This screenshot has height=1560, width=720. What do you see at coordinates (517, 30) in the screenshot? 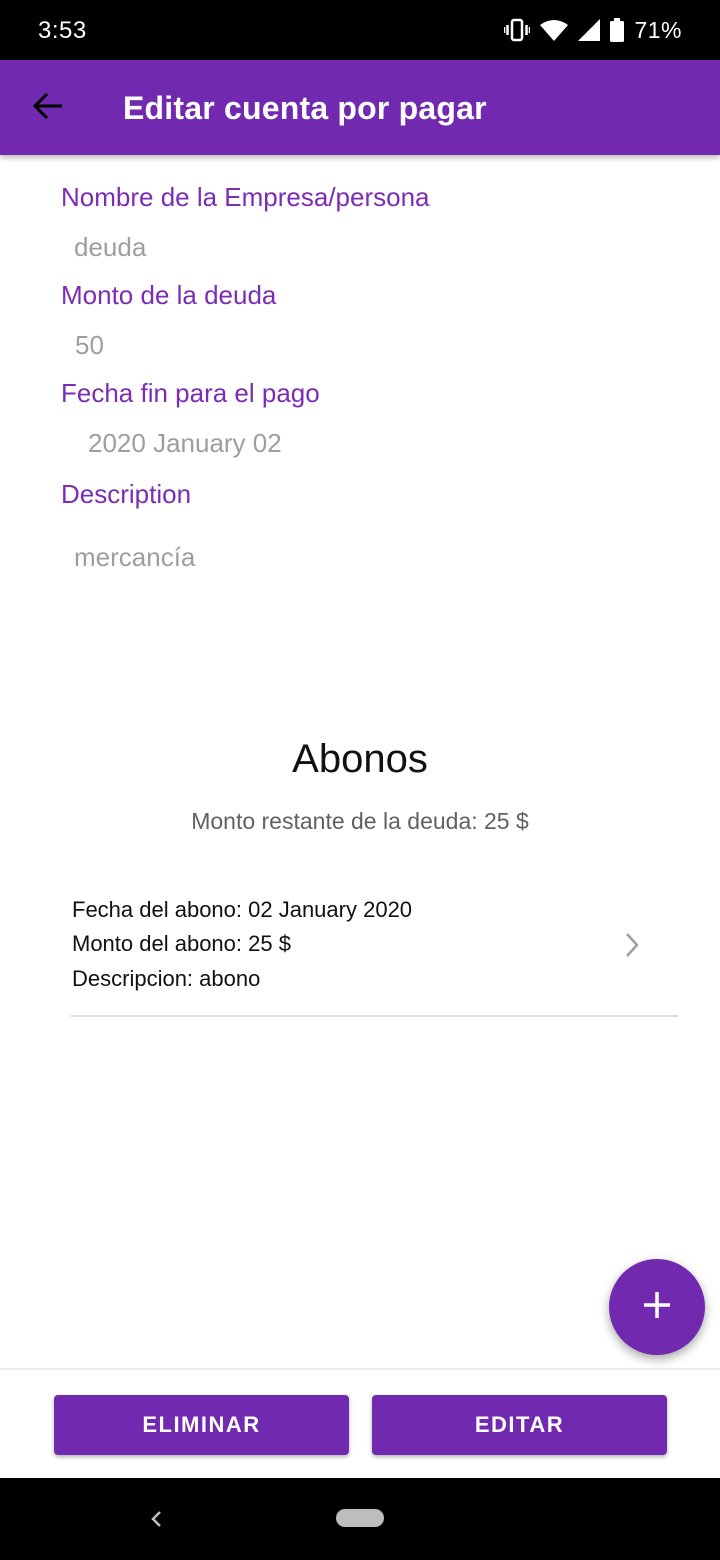
I see `vibrate-icon` at bounding box center [517, 30].